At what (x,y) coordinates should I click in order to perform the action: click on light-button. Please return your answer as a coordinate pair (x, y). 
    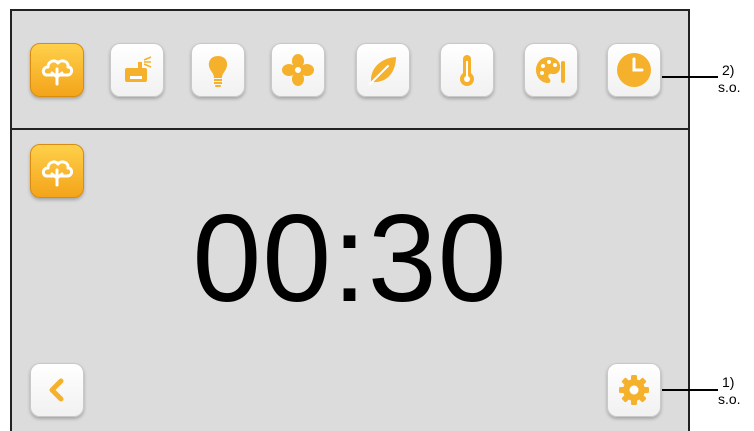
    Looking at the image, I should click on (218, 70).